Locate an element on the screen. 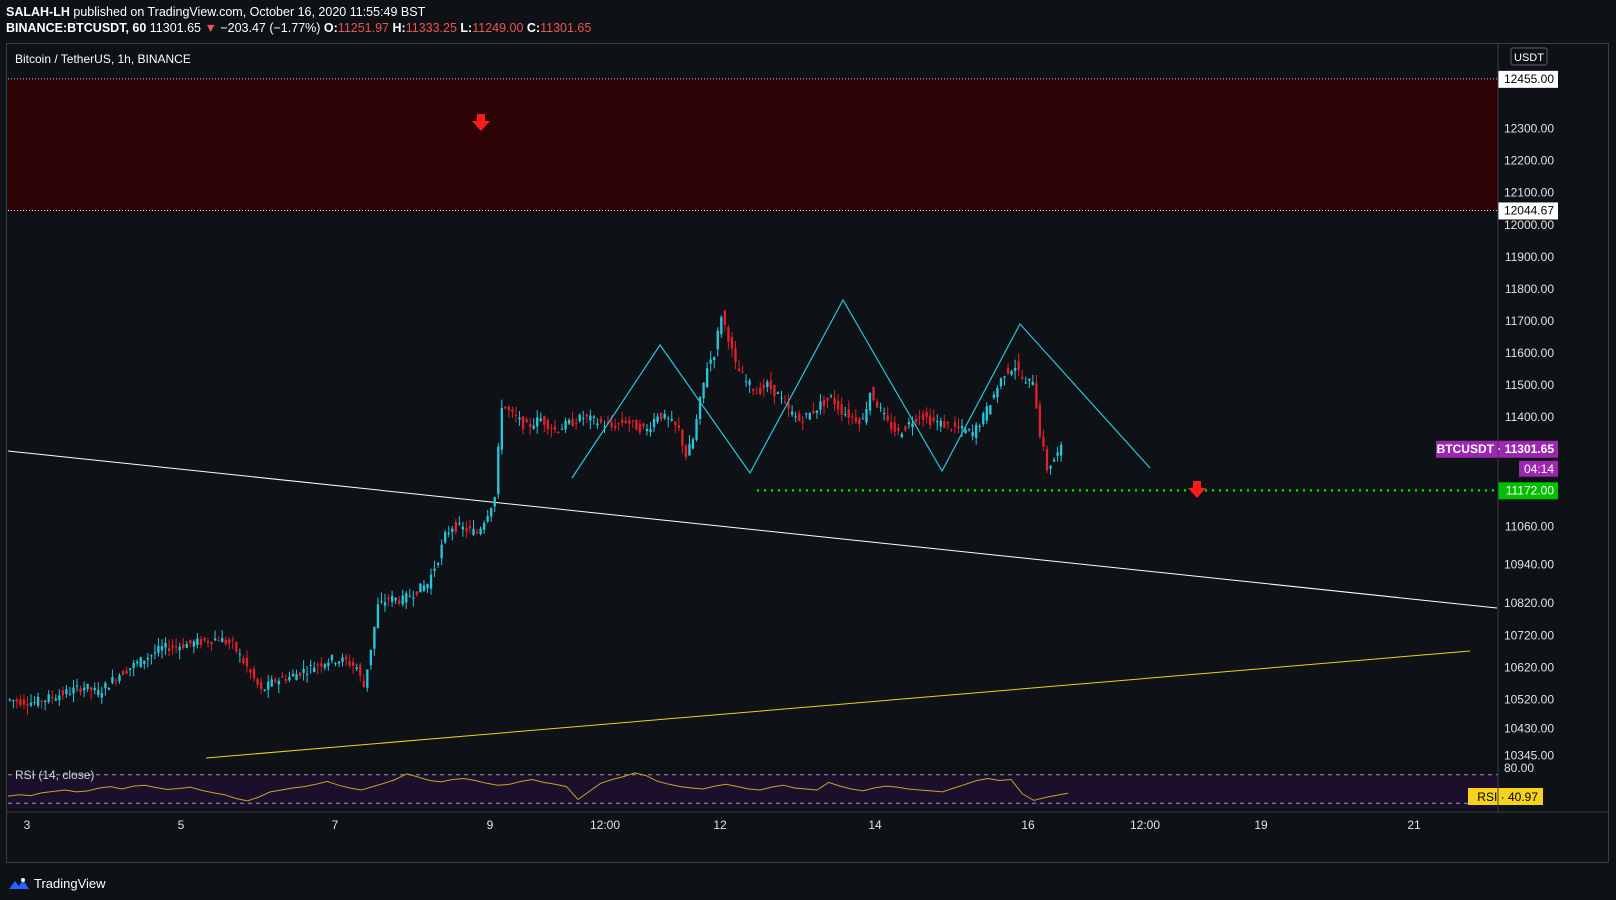 The image size is (1616, 900). tradingview-brand: TradingView is located at coordinates (57, 883).